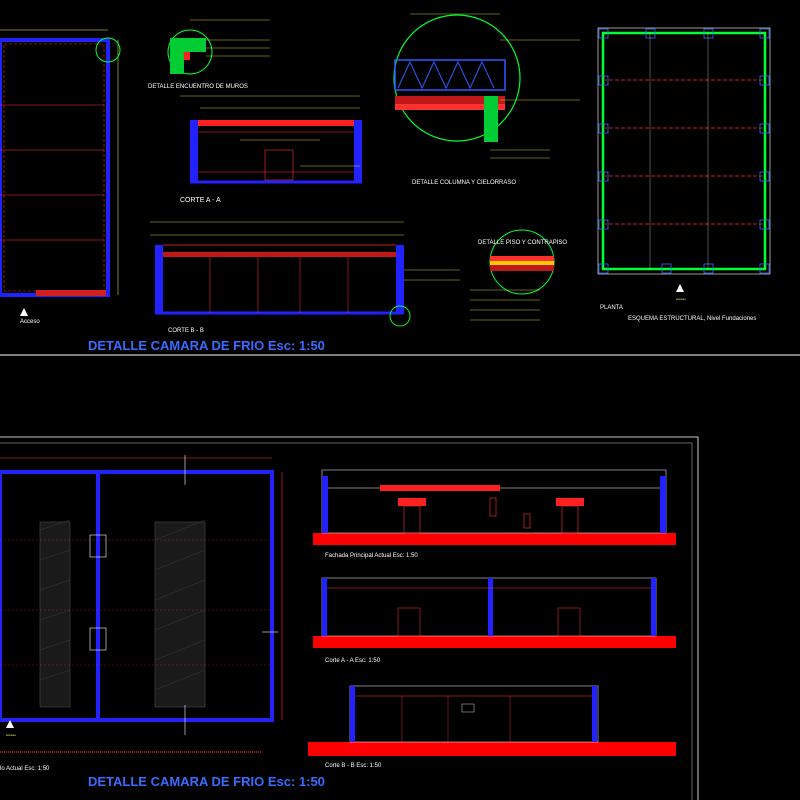 Image resolution: width=800 pixels, height=800 pixels. What do you see at coordinates (206, 345) in the screenshot?
I see `upper-sheet-title: DETALLE CAMARA DE FRIO Esc: 1:50` at bounding box center [206, 345].